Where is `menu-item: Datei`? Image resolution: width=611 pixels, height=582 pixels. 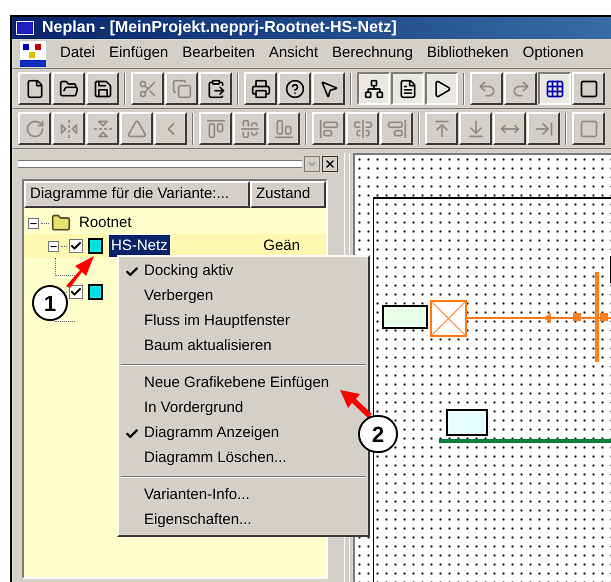 menu-item: Datei is located at coordinates (78, 53).